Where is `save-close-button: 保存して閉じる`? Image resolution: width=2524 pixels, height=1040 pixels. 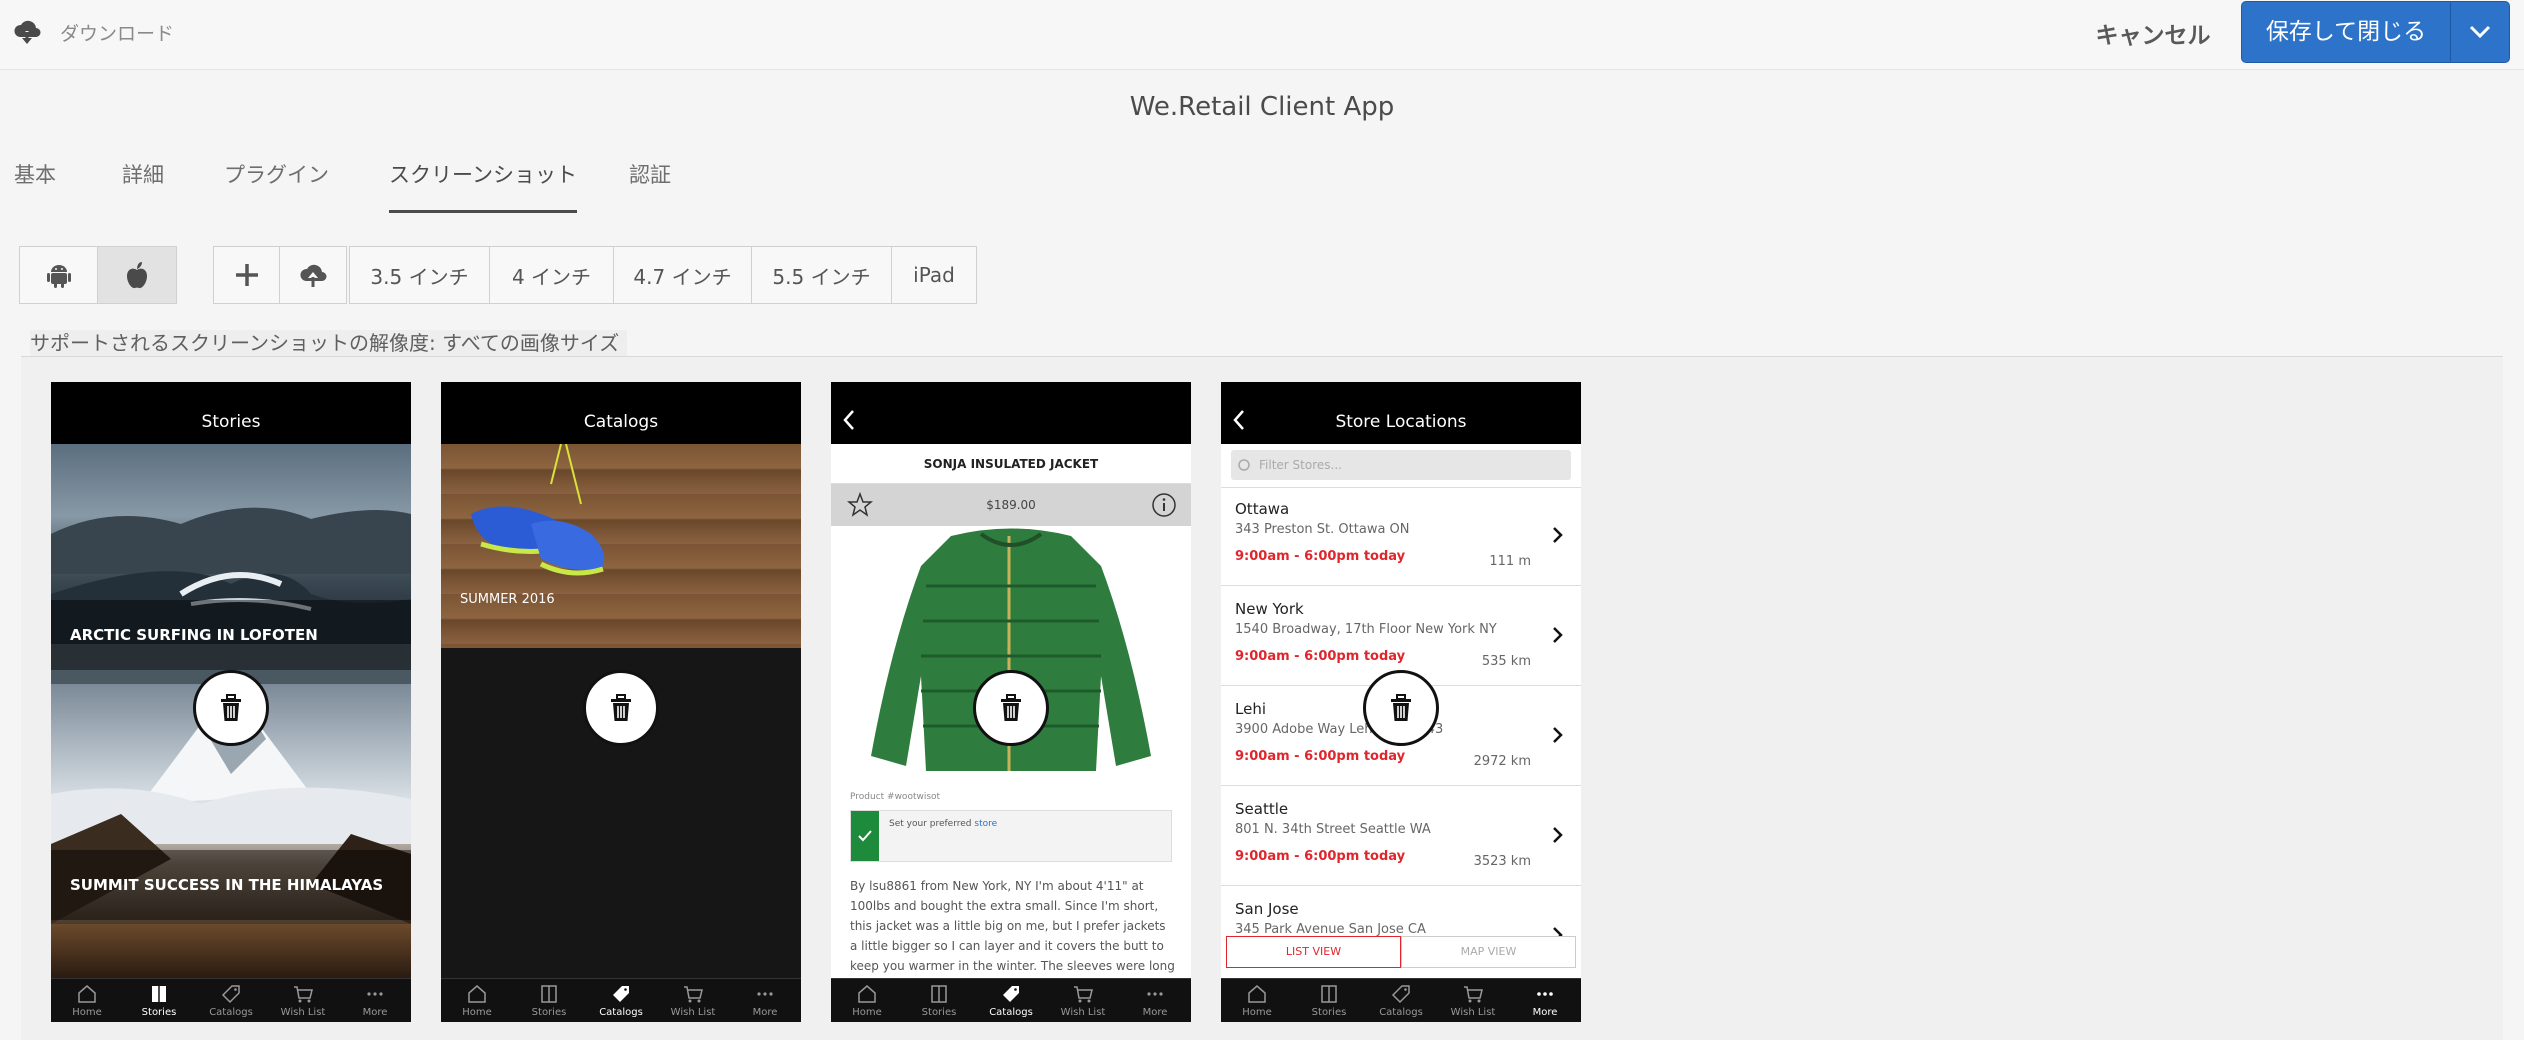 save-close-button: 保存して閉じる is located at coordinates (2375, 32).